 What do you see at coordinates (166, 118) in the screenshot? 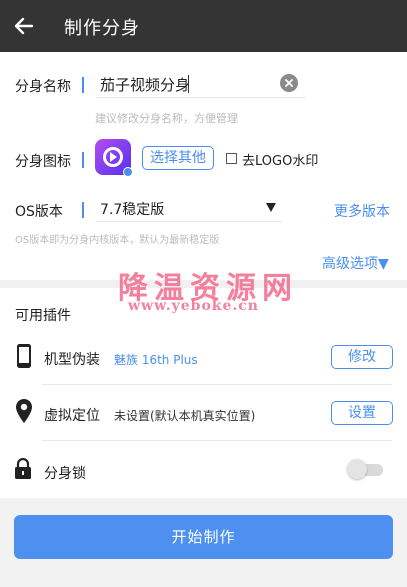
I see `name-hint: 建议修改分身名称，方便管理` at bounding box center [166, 118].